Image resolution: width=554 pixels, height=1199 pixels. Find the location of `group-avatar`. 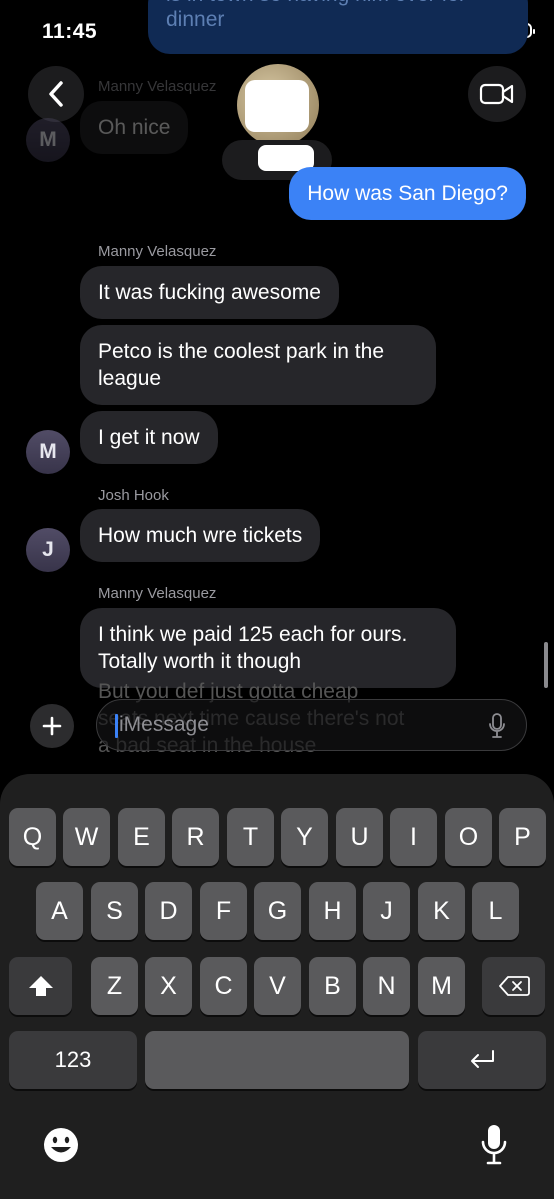

group-avatar is located at coordinates (278, 105).